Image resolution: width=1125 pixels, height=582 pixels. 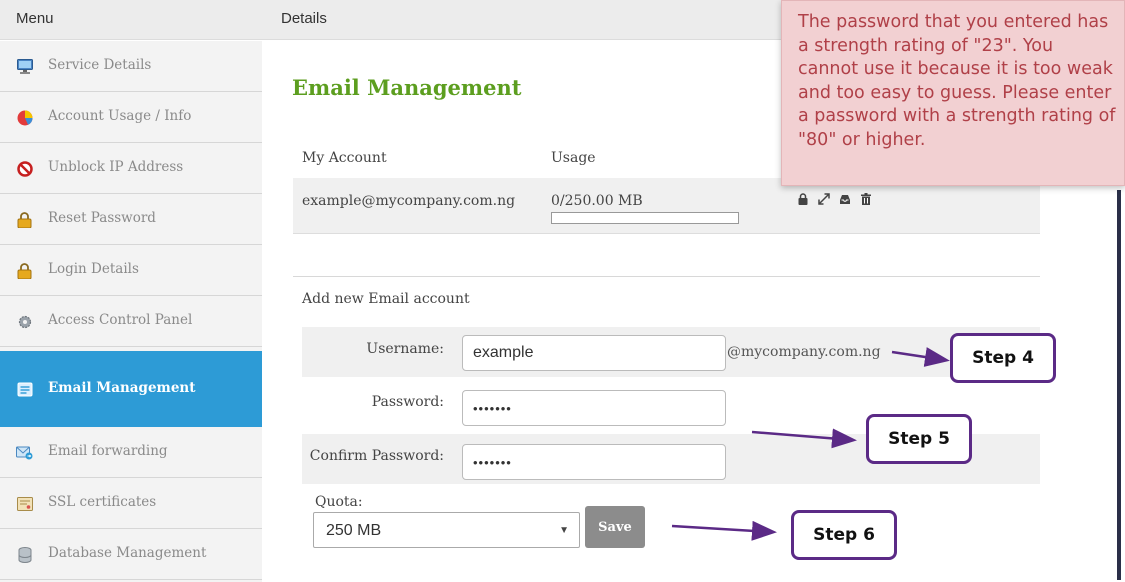 I want to click on pie-chart-icon, so click(x=24, y=117).